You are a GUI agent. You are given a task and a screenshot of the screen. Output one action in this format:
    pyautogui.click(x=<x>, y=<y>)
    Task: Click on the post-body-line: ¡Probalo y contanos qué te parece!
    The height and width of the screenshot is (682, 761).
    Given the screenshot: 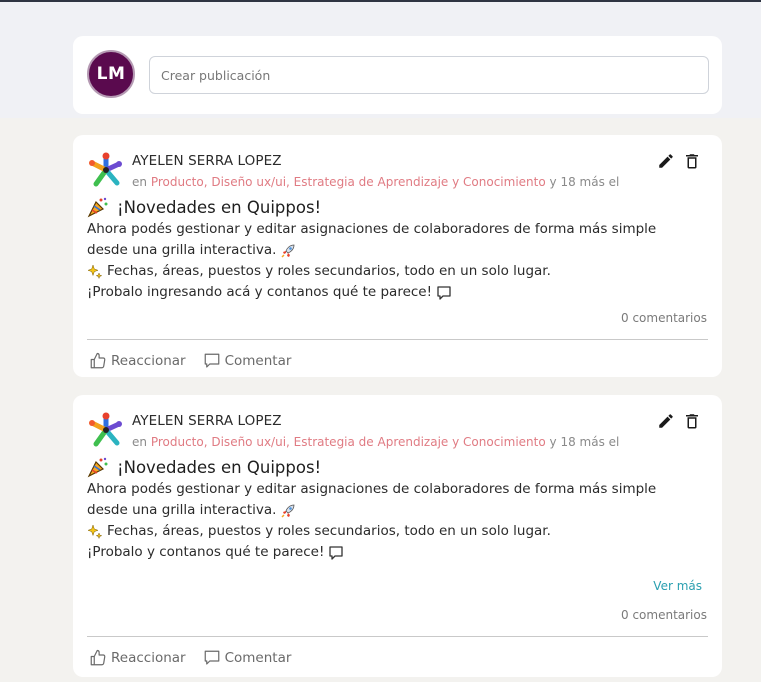 What is the action you would take?
    pyautogui.click(x=206, y=552)
    